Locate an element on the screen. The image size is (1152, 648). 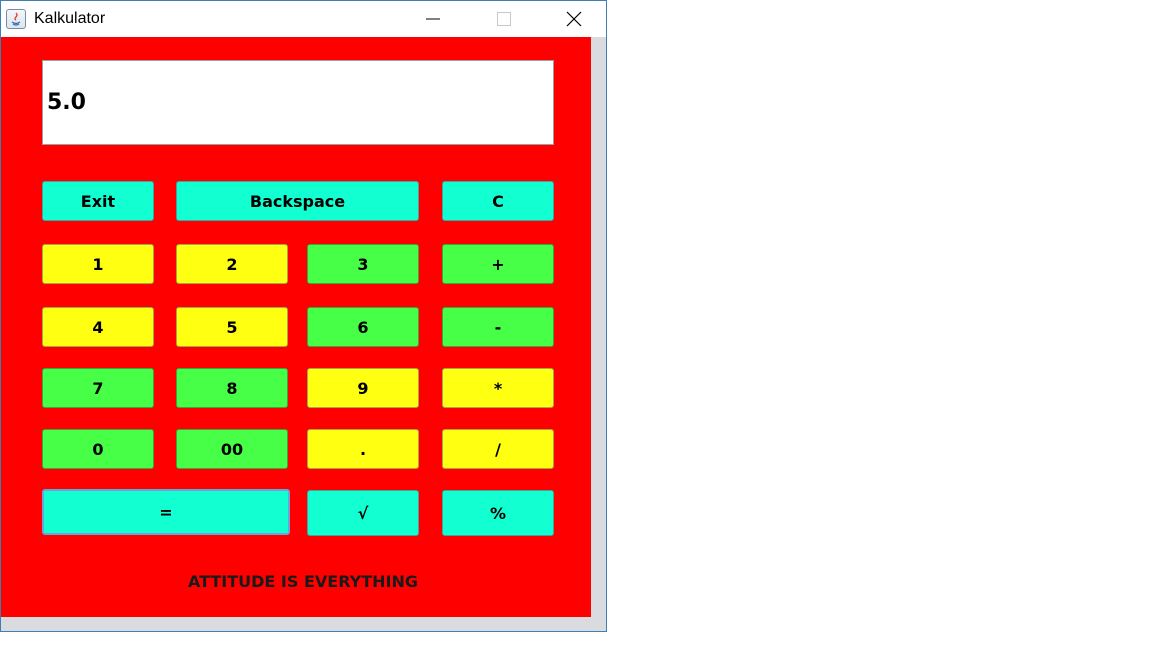
digit-4-button: 4 is located at coordinates (98, 327).